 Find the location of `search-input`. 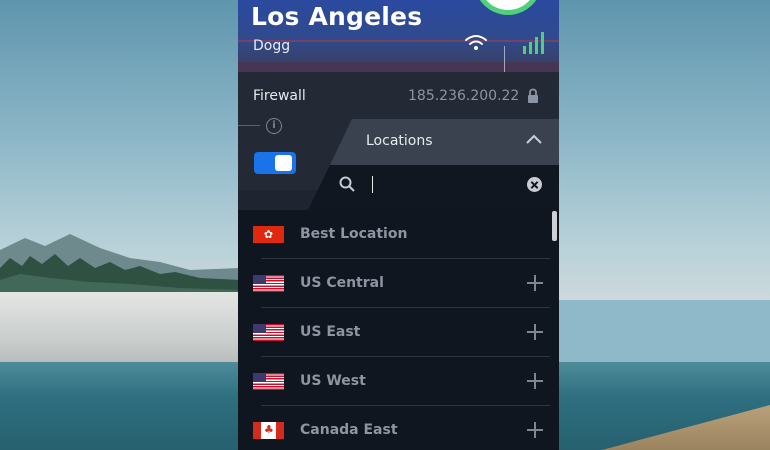

search-input is located at coordinates (447, 186).